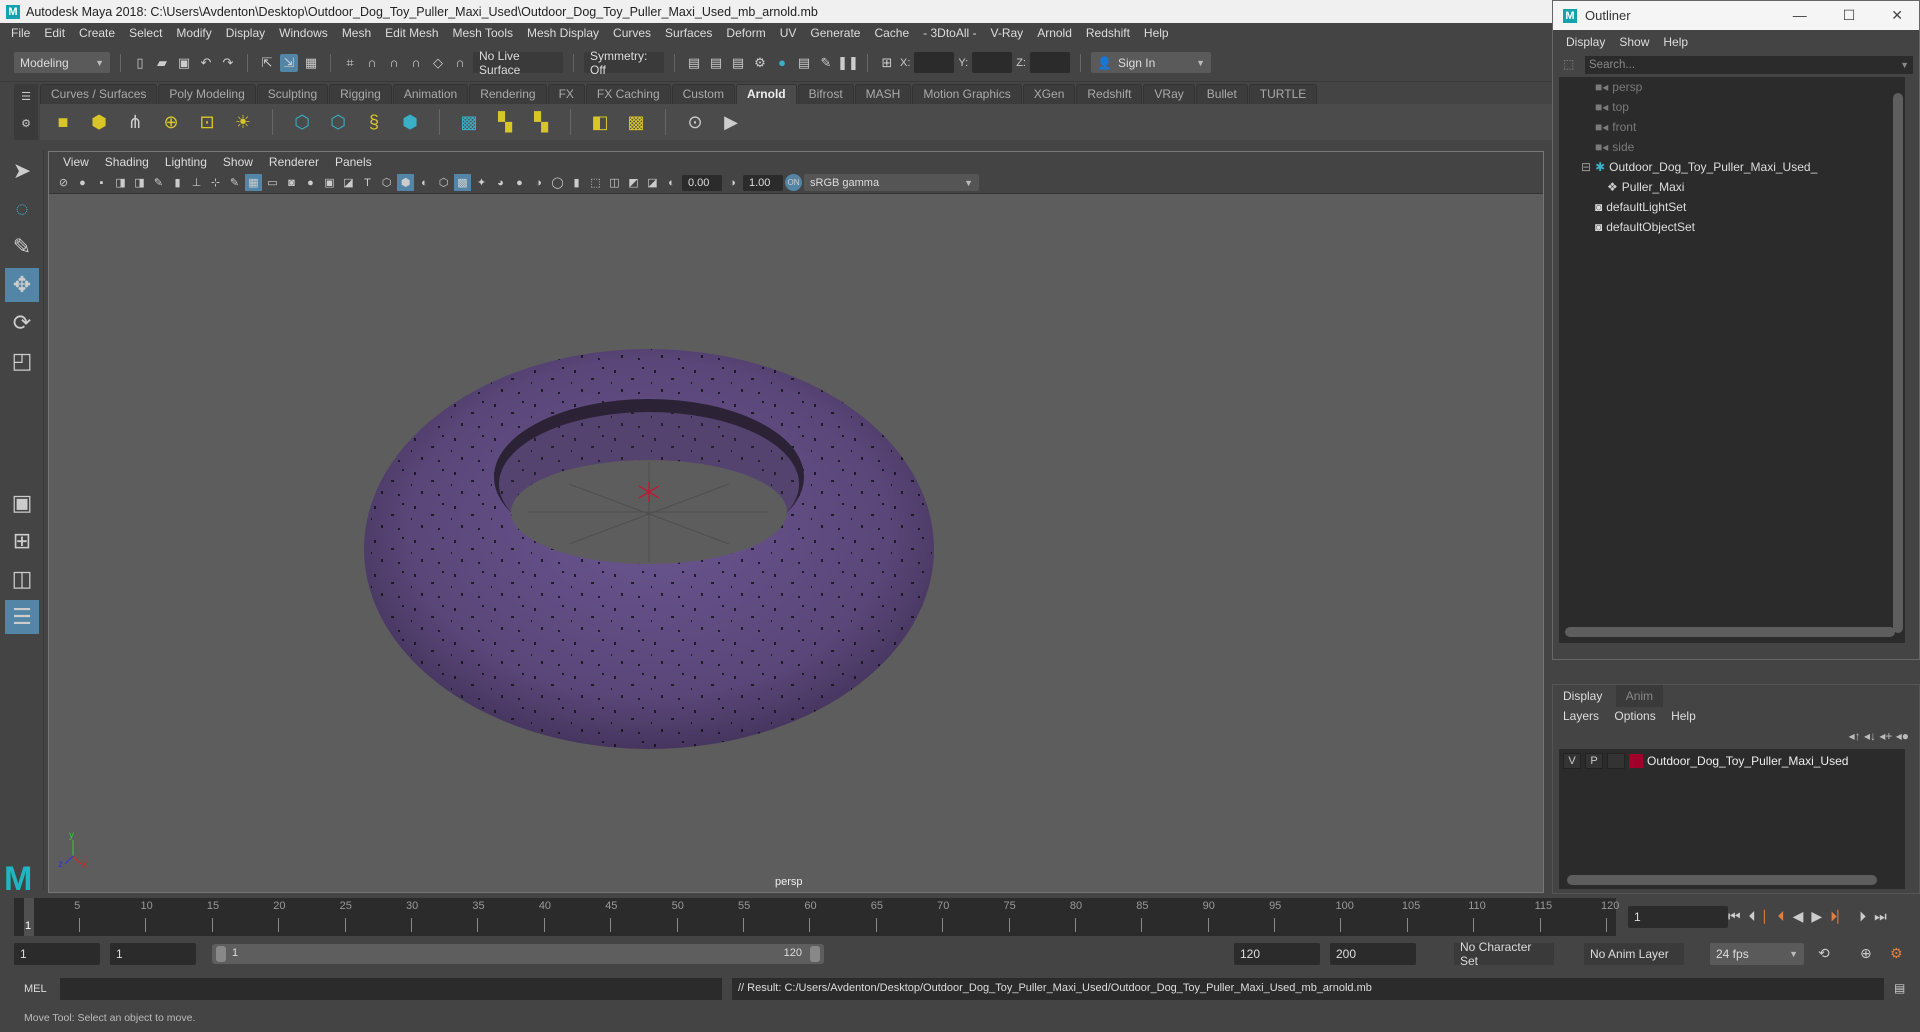 This screenshot has width=1920, height=1032. What do you see at coordinates (934, 62) in the screenshot?
I see `x-field` at bounding box center [934, 62].